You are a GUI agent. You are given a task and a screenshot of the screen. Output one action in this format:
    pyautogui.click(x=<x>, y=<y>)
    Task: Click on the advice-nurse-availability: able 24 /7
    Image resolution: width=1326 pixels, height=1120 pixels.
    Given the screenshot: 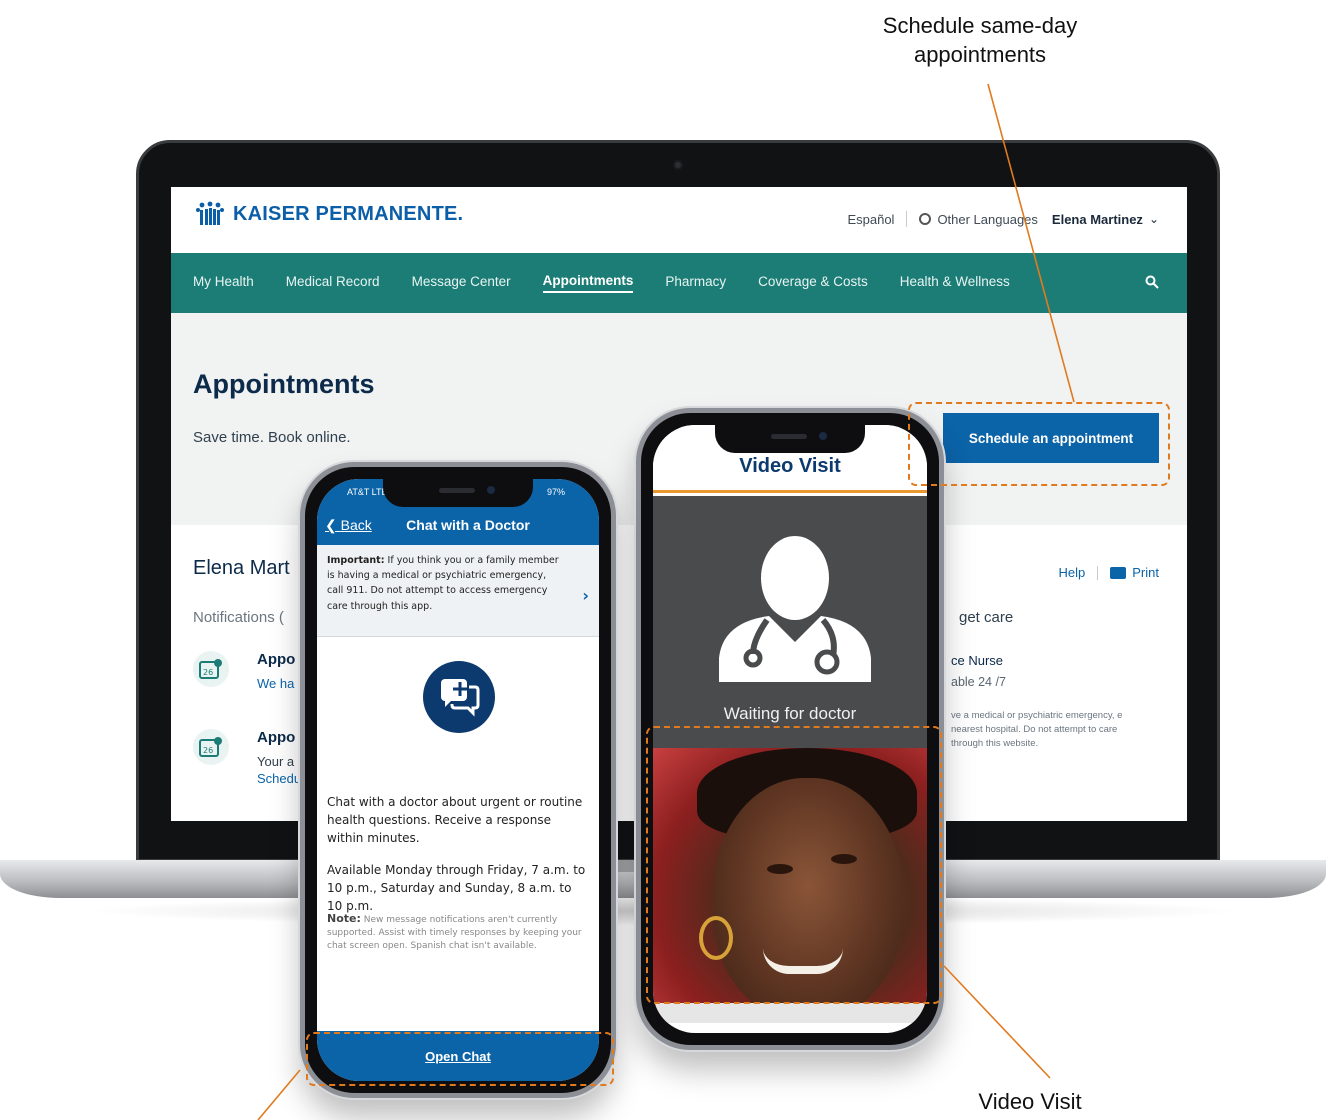 What is the action you would take?
    pyautogui.click(x=978, y=682)
    